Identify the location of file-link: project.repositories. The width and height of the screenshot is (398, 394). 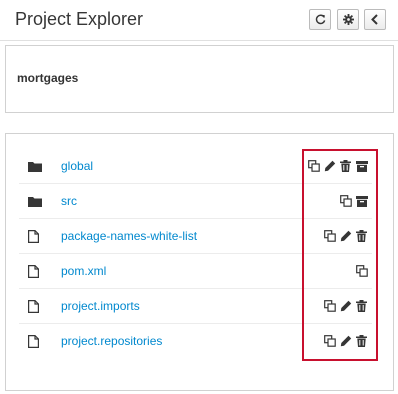
(111, 341).